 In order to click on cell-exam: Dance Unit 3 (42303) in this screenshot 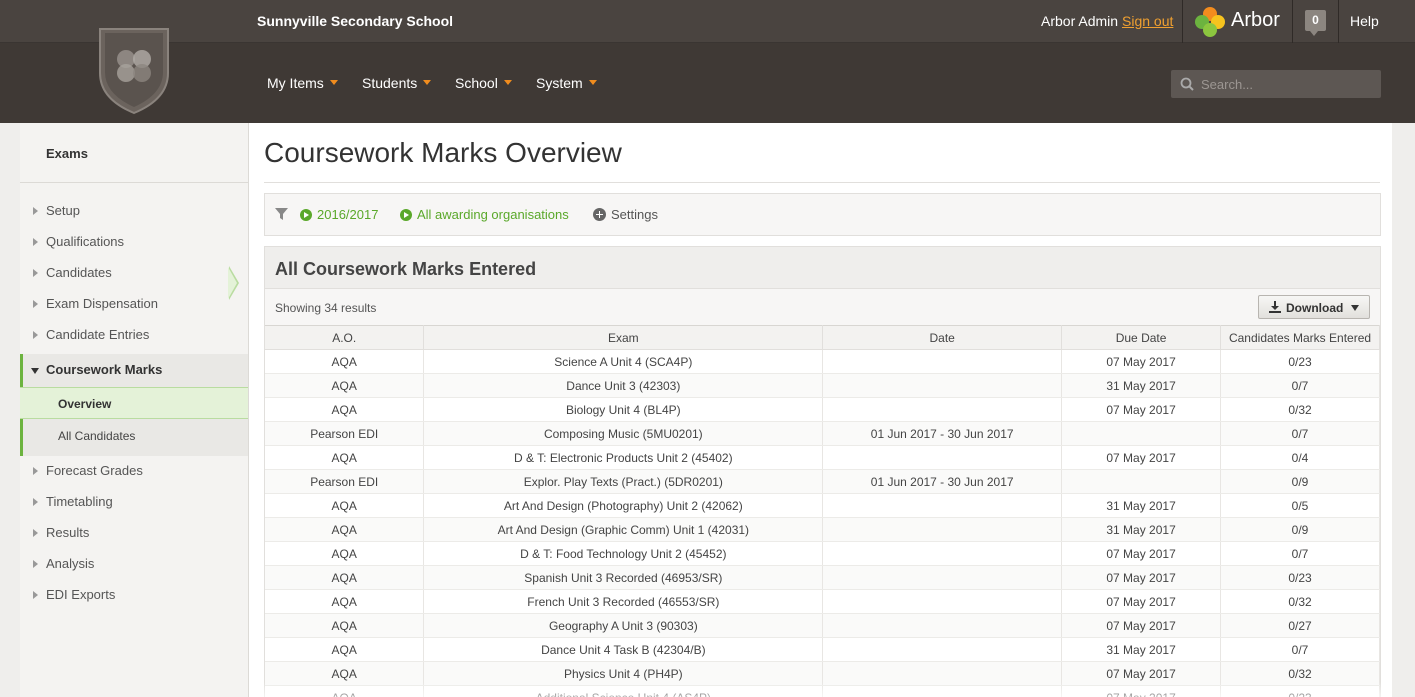, I will do `click(623, 385)`.